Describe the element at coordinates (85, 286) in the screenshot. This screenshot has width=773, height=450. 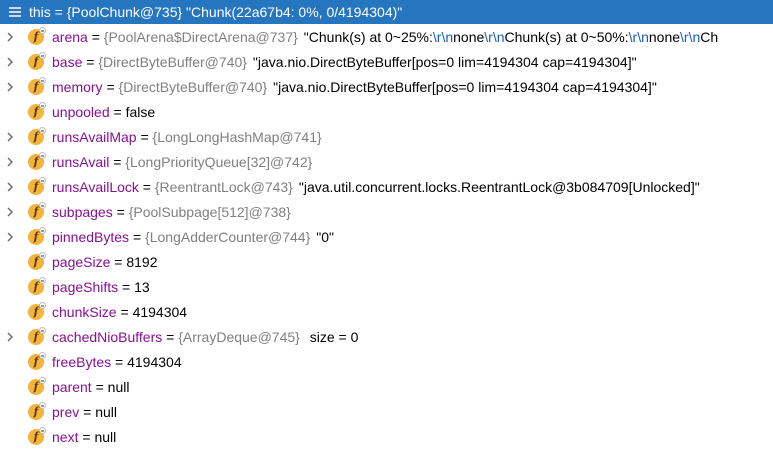
I see `field-name: pageShifts` at that location.